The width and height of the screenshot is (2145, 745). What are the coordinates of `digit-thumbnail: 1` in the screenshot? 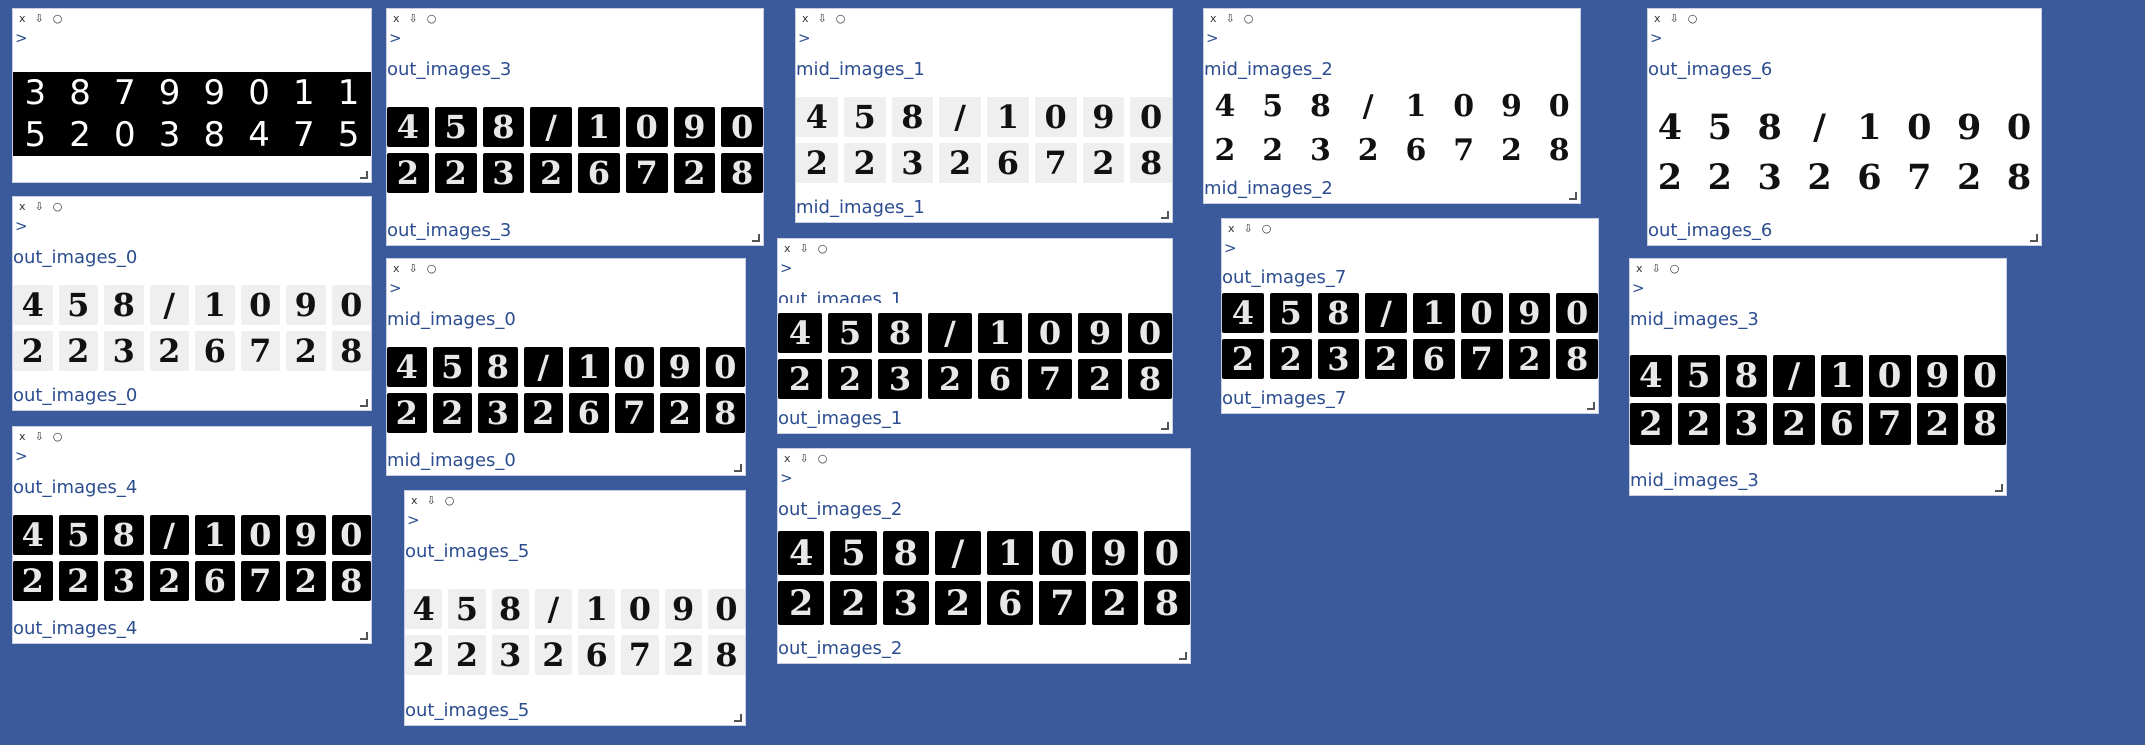 It's located at (348, 93).